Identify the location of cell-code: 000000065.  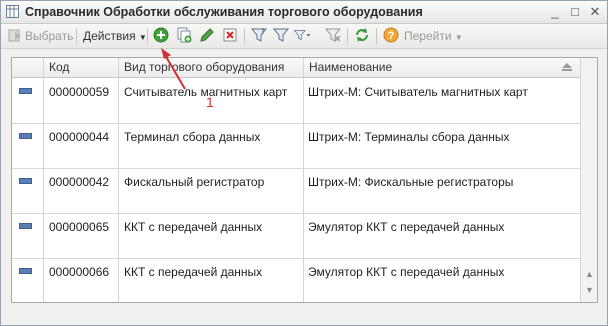
(79, 227).